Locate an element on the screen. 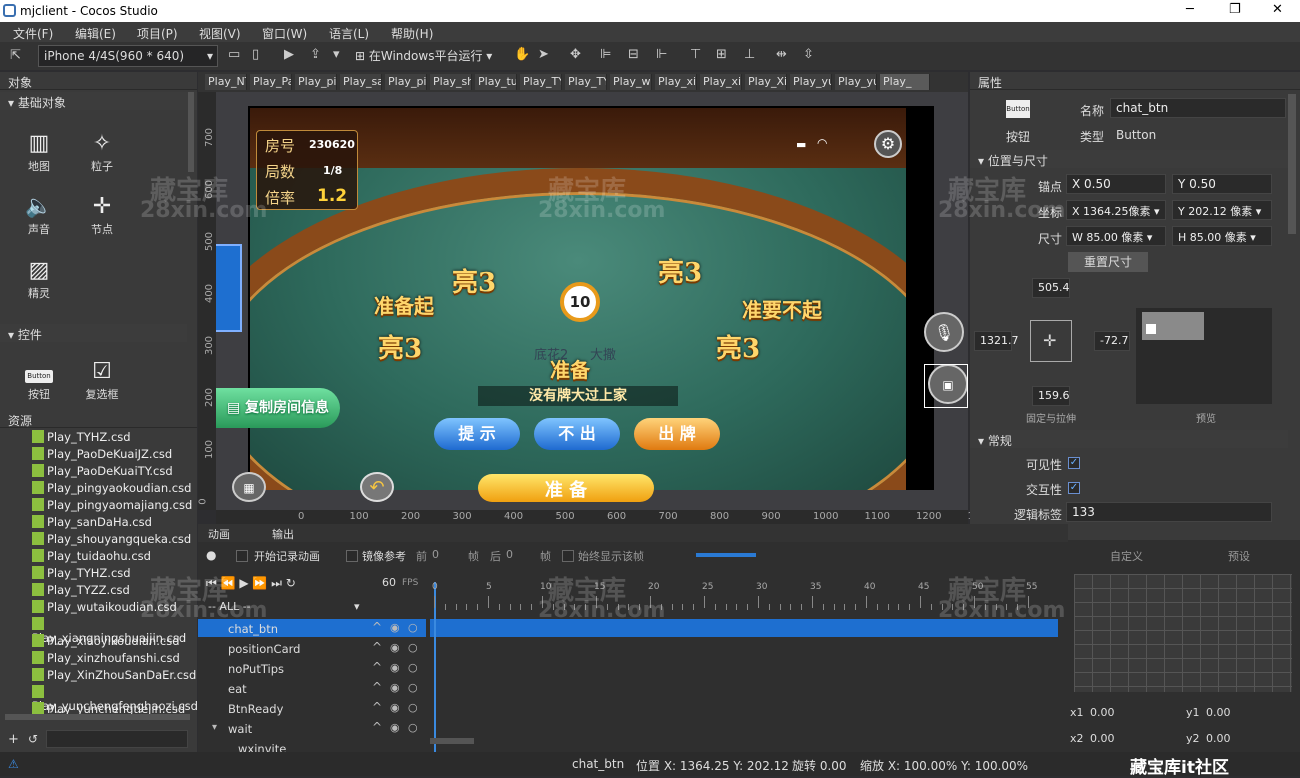  editor-tab: Play_Pa is located at coordinates (271, 82).